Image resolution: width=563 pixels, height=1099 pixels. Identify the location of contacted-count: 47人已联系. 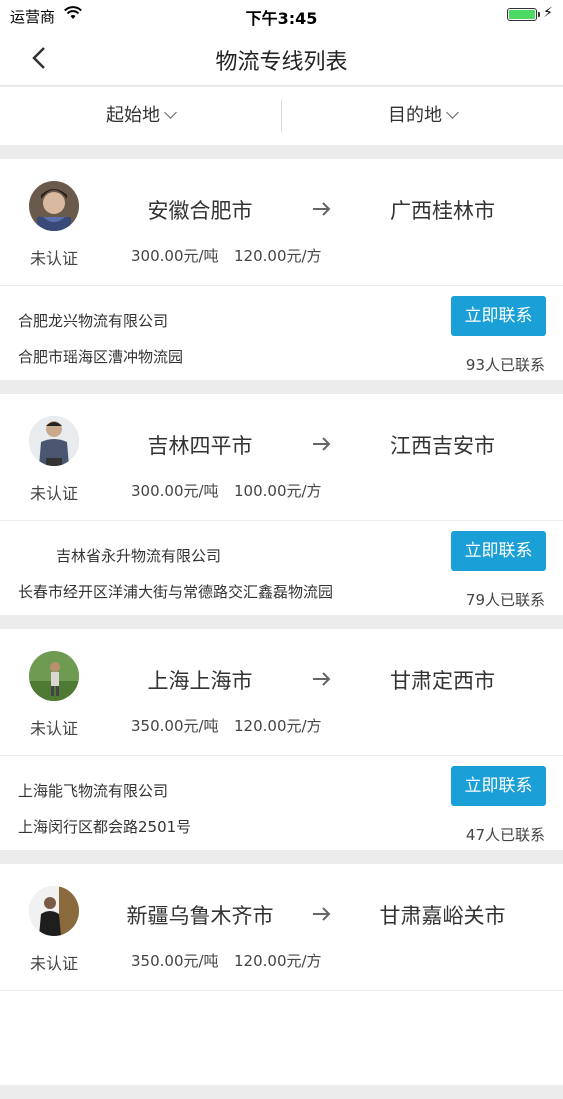
(505, 835).